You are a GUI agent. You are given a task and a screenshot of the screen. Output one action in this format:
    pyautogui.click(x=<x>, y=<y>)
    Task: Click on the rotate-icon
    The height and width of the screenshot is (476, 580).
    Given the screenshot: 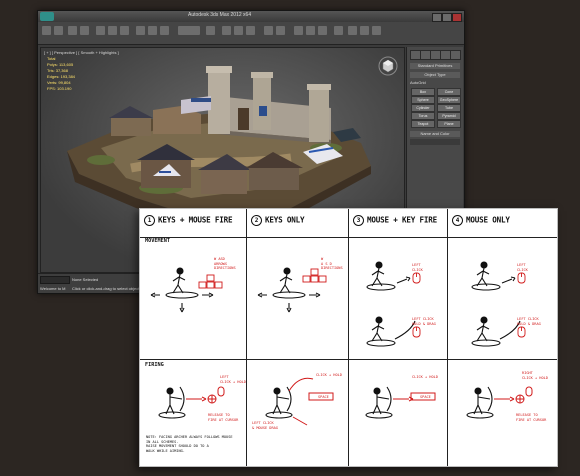 What is the action you would take?
    pyautogui.click(x=152, y=30)
    